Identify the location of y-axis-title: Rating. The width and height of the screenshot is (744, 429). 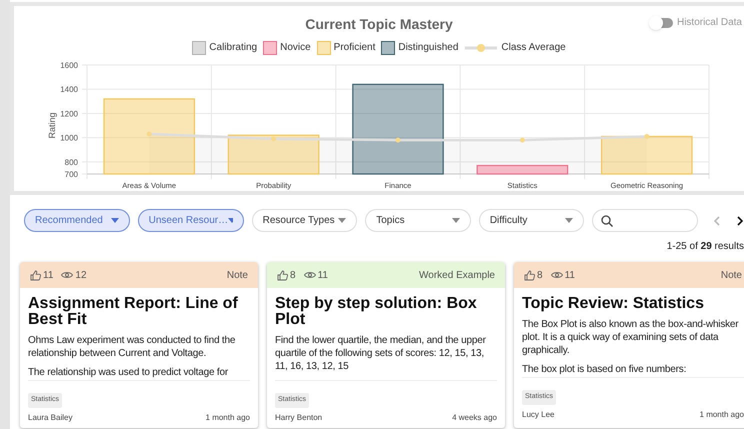
(52, 125).